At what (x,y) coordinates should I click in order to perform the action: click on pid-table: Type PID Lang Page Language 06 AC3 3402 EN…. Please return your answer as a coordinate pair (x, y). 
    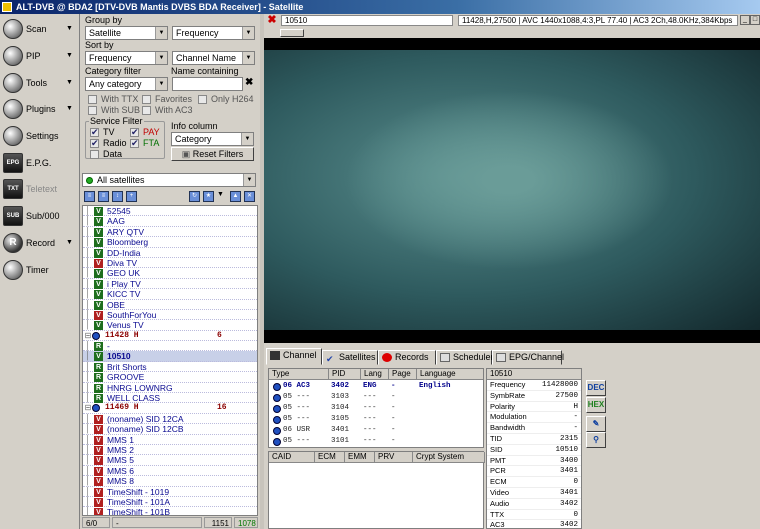
    Looking at the image, I should click on (376, 408).